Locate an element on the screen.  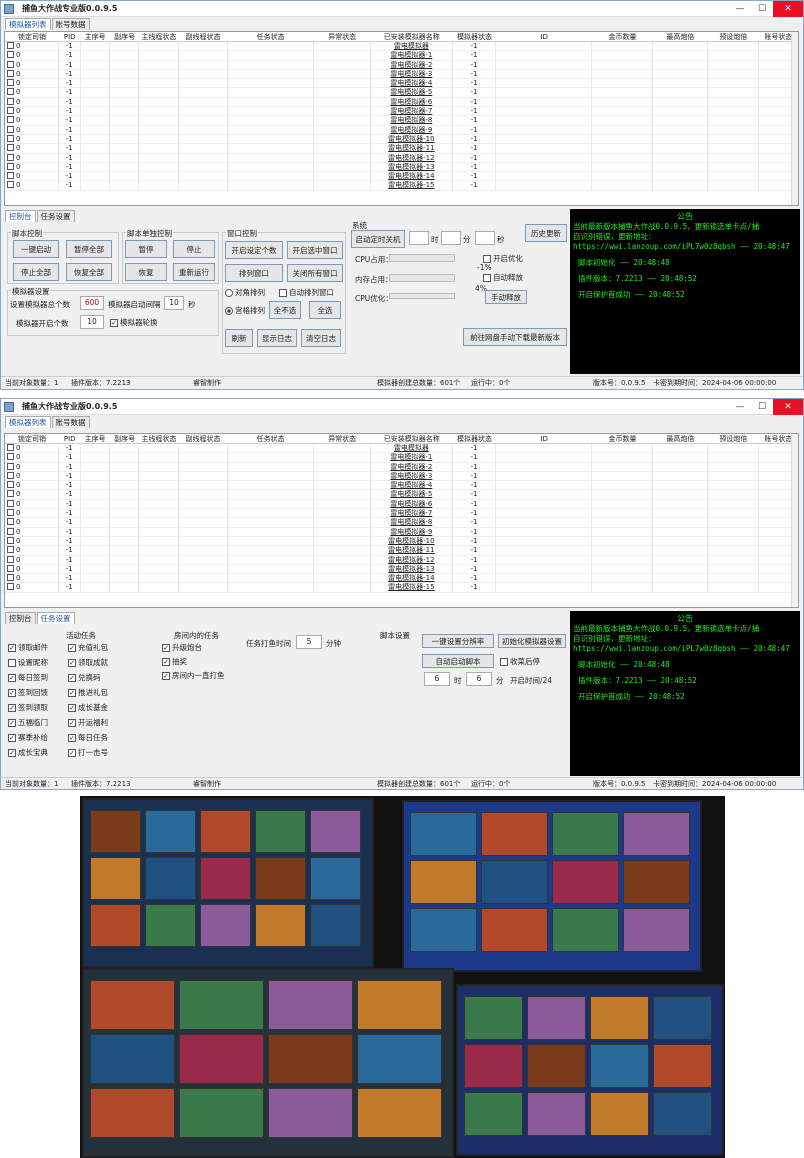
maximize-button: ☐ is located at coordinates (762, 9).